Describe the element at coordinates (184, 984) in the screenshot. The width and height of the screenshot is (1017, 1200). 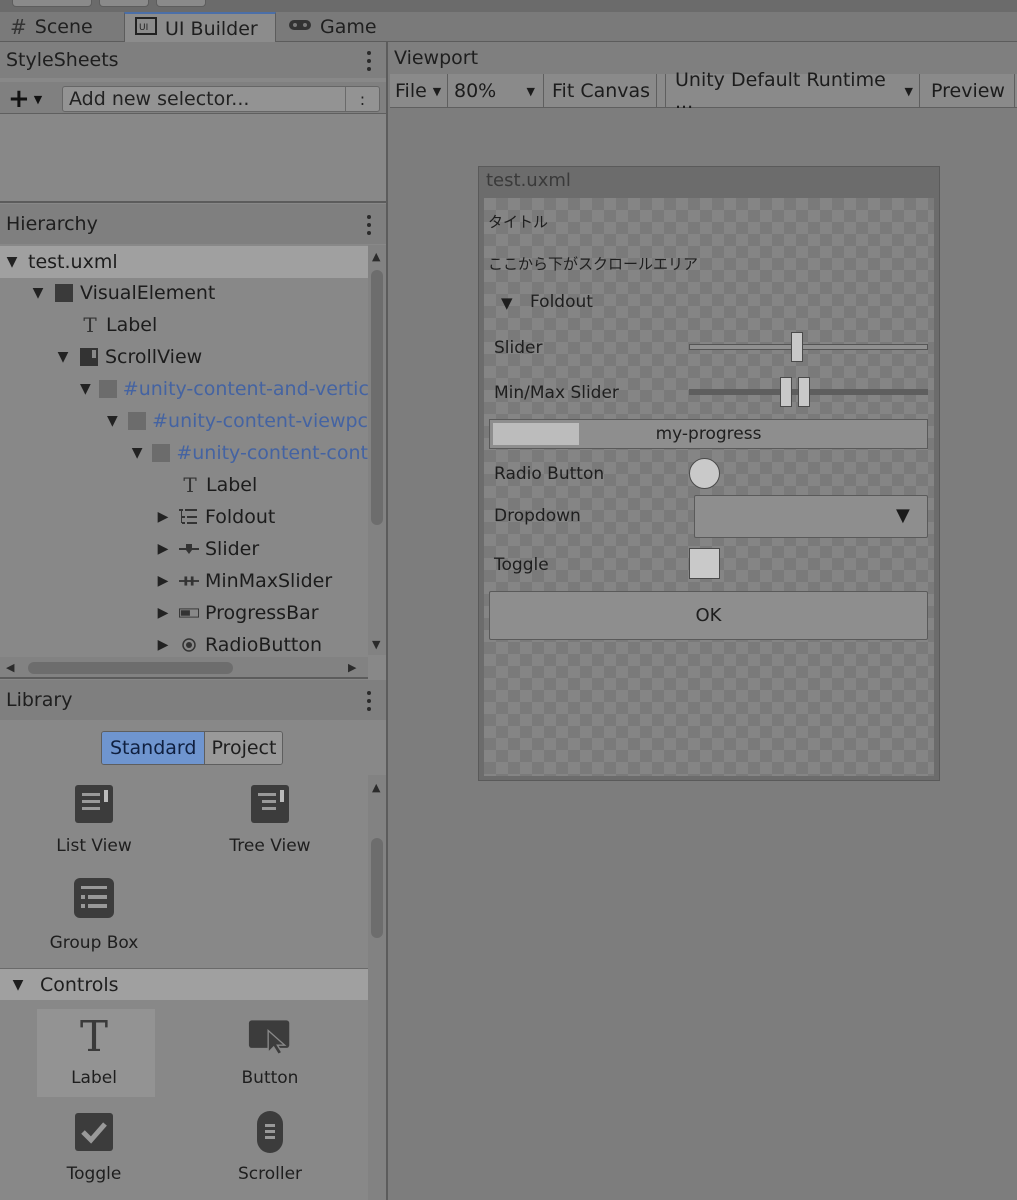
I see `controls-category-header: ▼ Controls` at that location.